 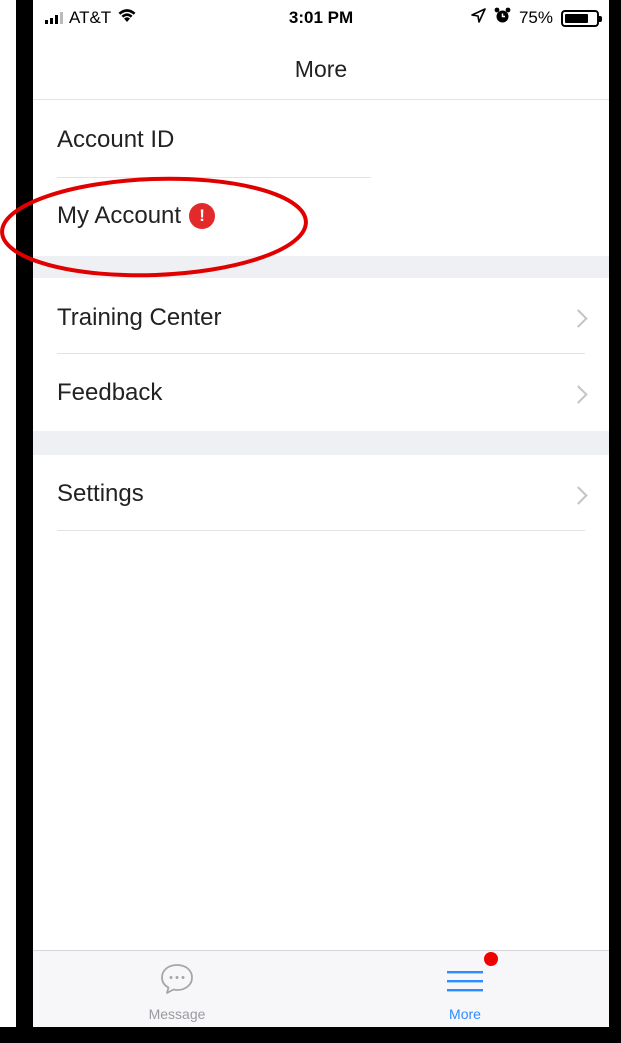 I want to click on menu-item-label: My Account, so click(x=119, y=215).